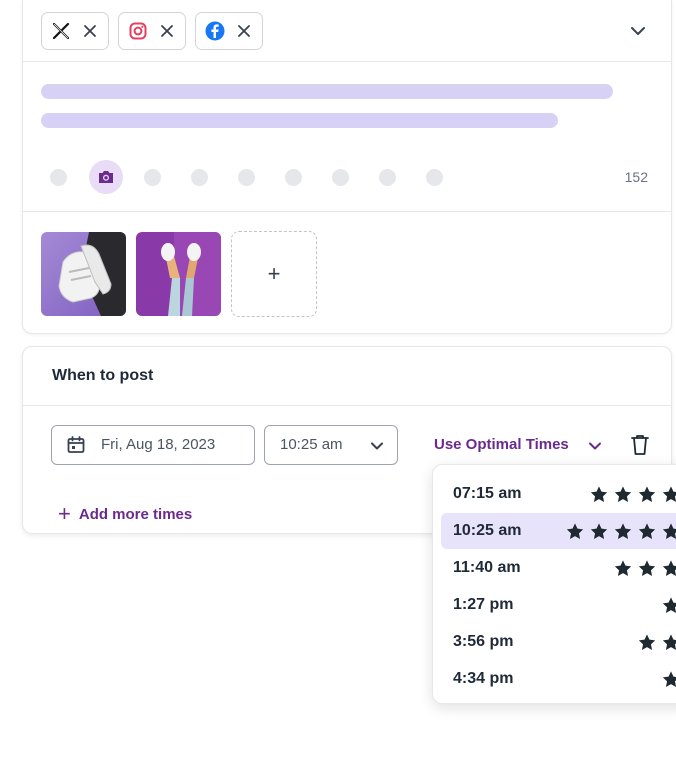 The width and height of the screenshot is (676, 768). I want to click on optimal-time-option: 4:34 pm, so click(558, 679).